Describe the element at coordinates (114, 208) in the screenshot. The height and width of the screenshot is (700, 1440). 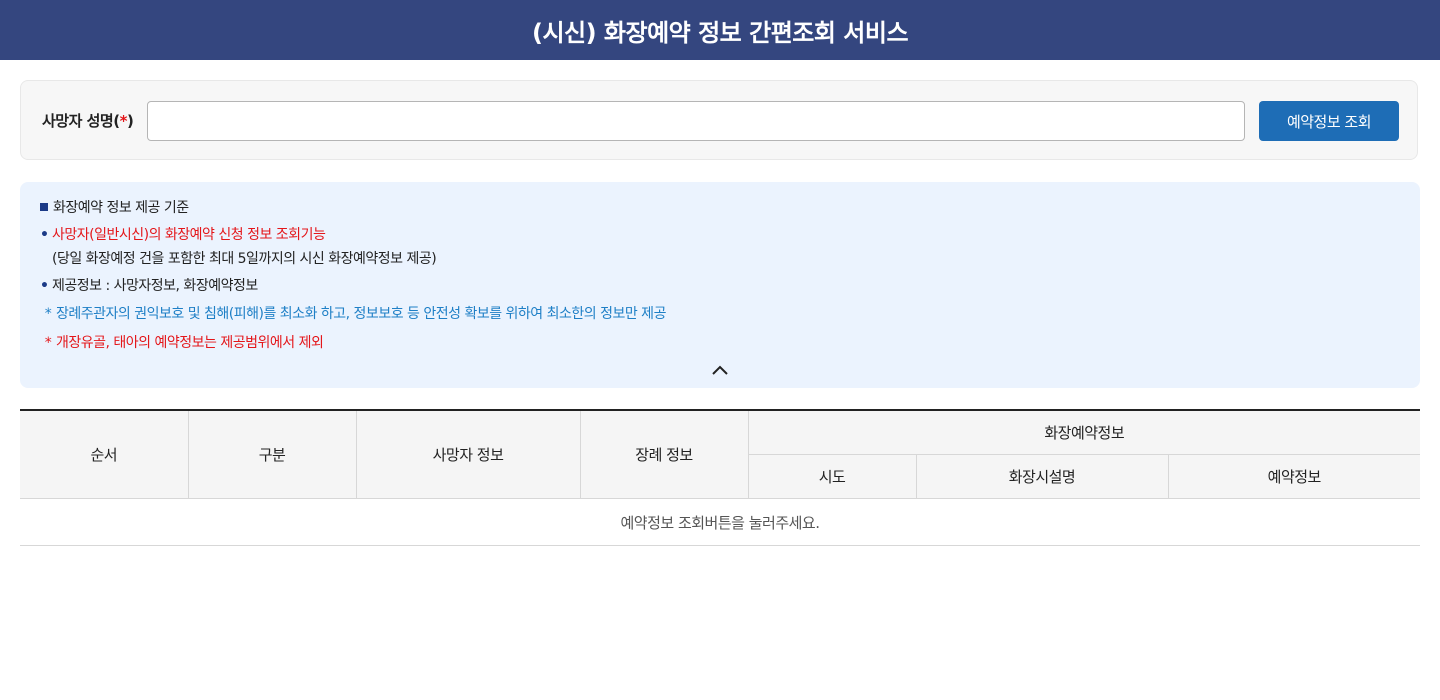
I see `info-heading: 화장예약 정보 제공 기준` at that location.